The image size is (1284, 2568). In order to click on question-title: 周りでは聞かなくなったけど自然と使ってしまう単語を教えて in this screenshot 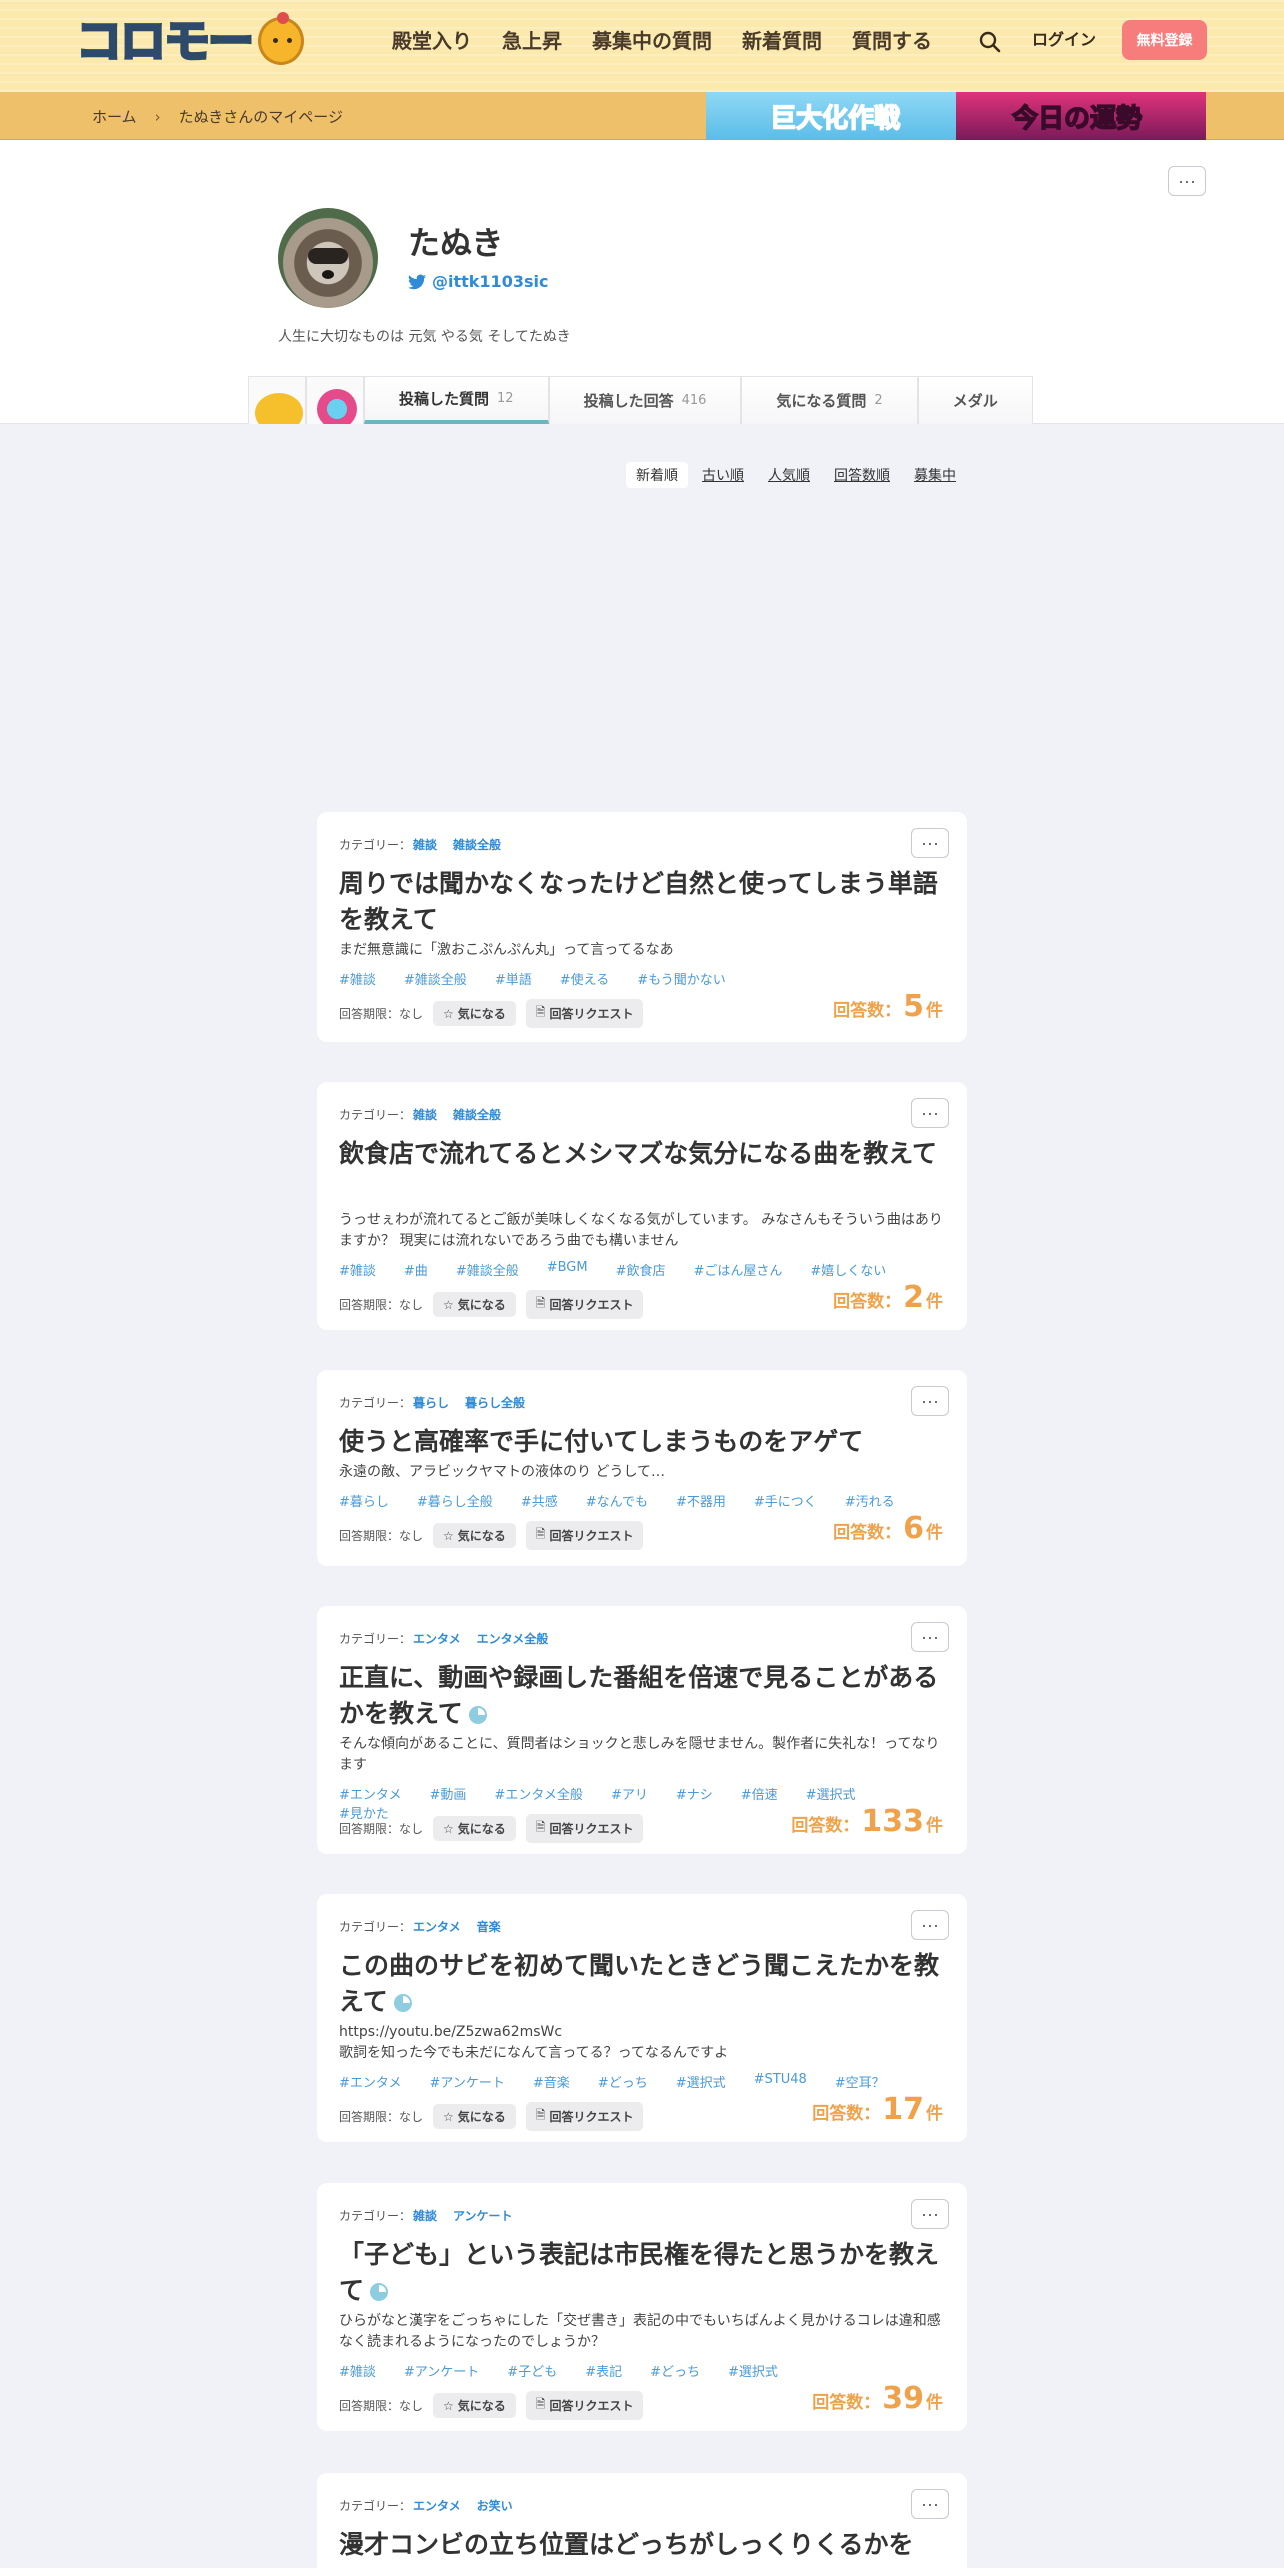, I will do `click(644, 902)`.